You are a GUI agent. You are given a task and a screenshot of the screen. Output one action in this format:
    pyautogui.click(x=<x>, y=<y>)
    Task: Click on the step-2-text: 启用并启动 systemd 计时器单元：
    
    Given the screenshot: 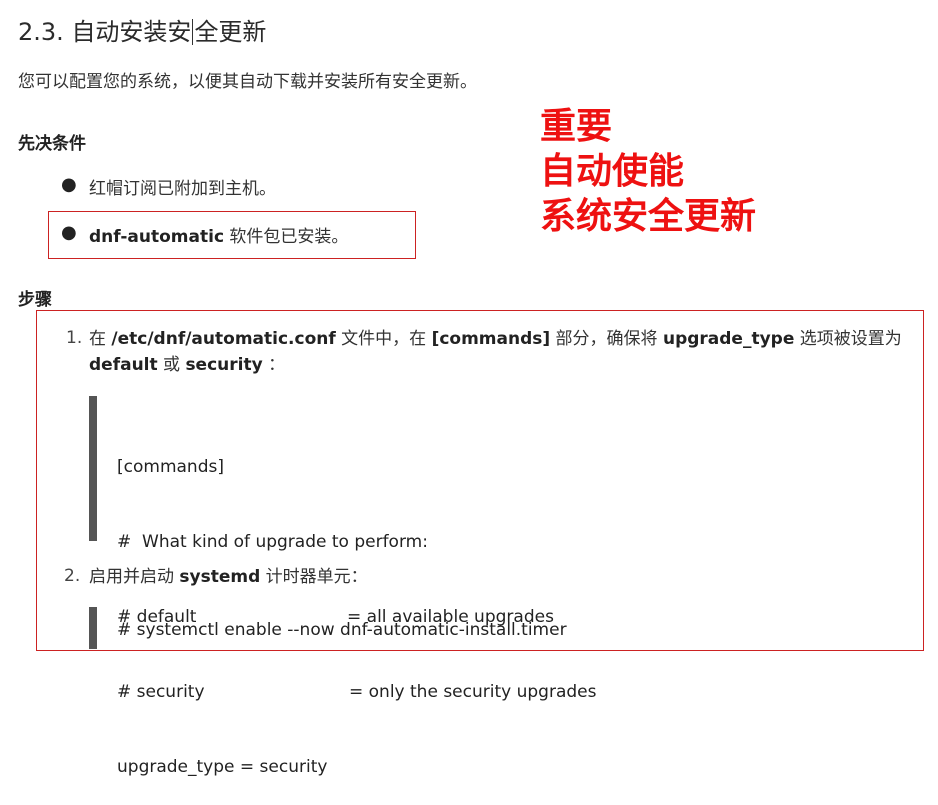 What is the action you would take?
    pyautogui.click(x=228, y=577)
    